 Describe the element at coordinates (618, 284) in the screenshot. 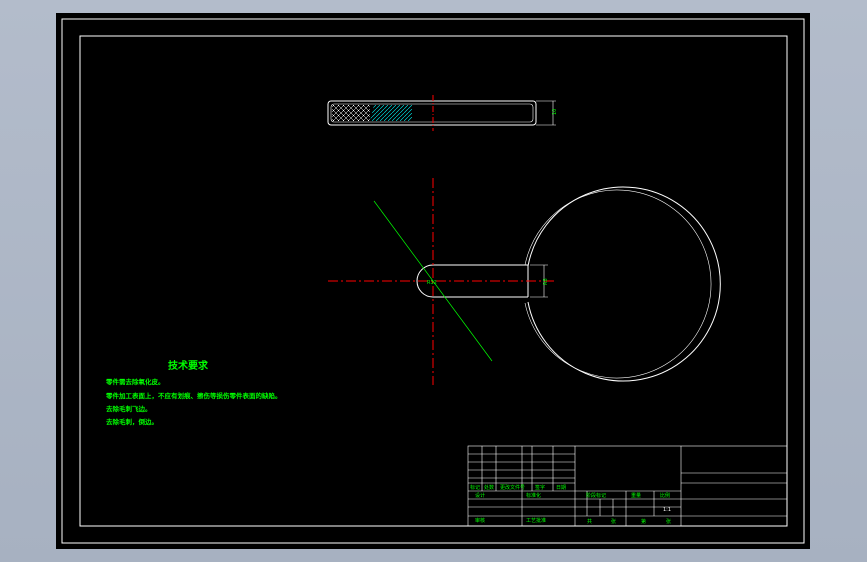

I see `disc-chamfer` at that location.